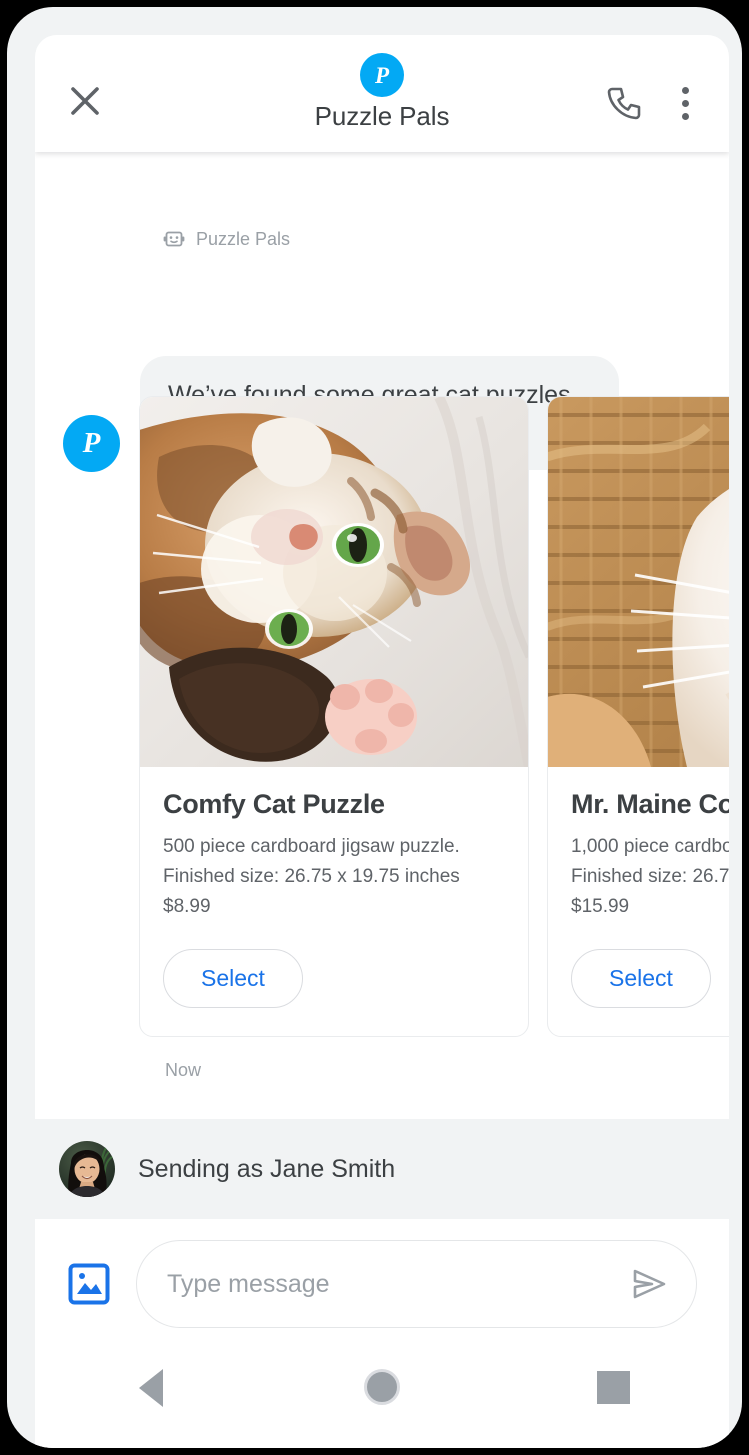 The height and width of the screenshot is (1455, 749). I want to click on avatar, so click(87, 1169).